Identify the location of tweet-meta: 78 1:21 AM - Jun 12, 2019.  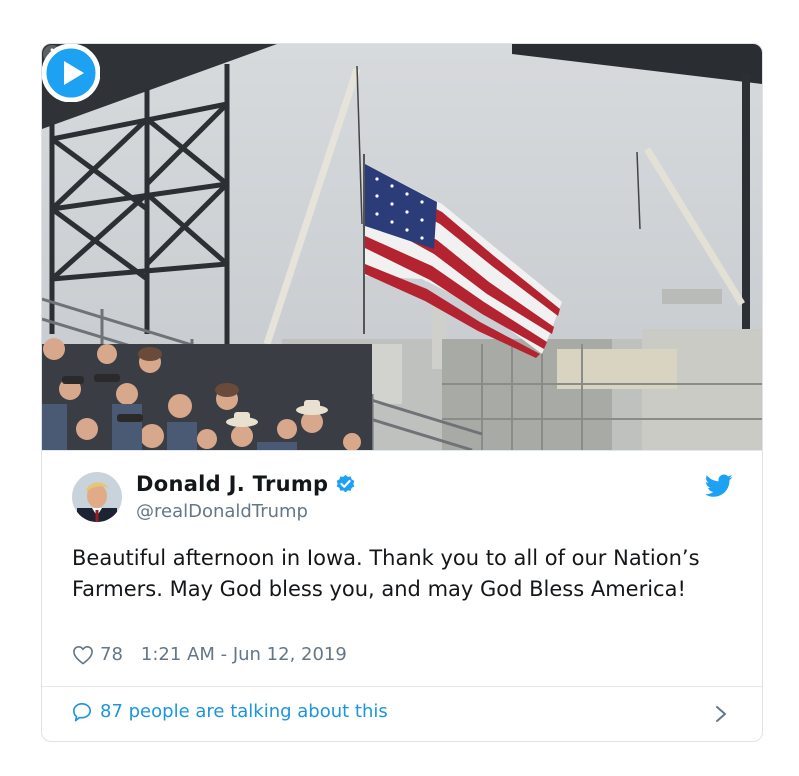
(209, 654).